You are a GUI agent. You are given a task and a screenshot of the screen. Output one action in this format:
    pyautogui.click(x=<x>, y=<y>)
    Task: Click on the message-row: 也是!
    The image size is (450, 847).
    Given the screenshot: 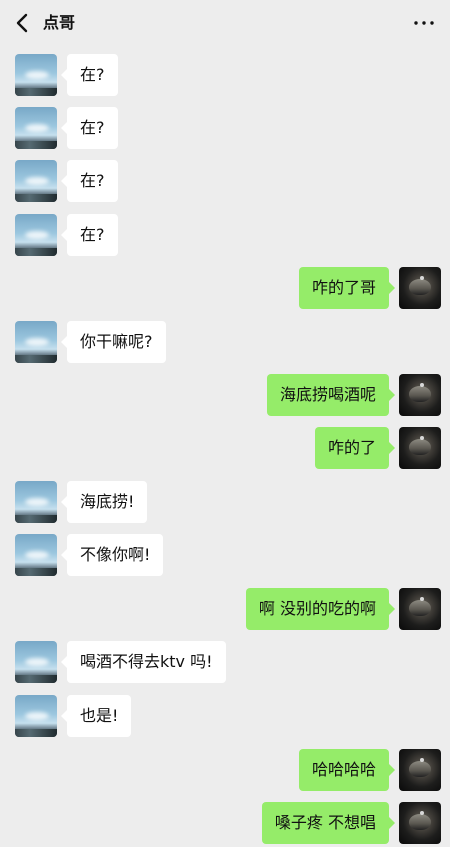 What is the action you would take?
    pyautogui.click(x=225, y=716)
    